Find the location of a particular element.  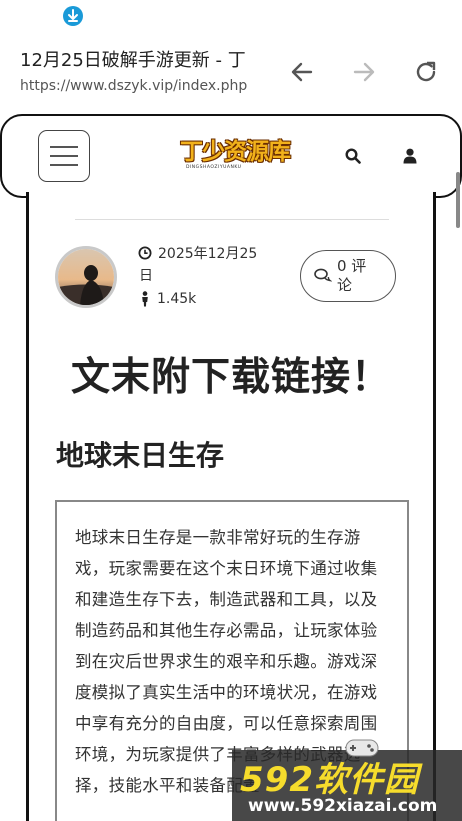

logo-text: 丁少资源库 is located at coordinates (235, 151).